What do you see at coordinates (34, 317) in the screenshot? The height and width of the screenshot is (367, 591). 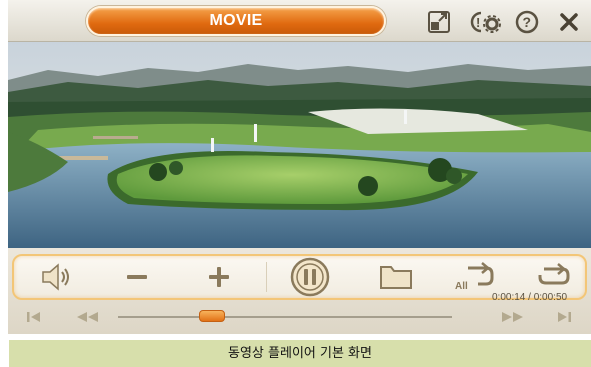 I see `skip-previous-icon` at bounding box center [34, 317].